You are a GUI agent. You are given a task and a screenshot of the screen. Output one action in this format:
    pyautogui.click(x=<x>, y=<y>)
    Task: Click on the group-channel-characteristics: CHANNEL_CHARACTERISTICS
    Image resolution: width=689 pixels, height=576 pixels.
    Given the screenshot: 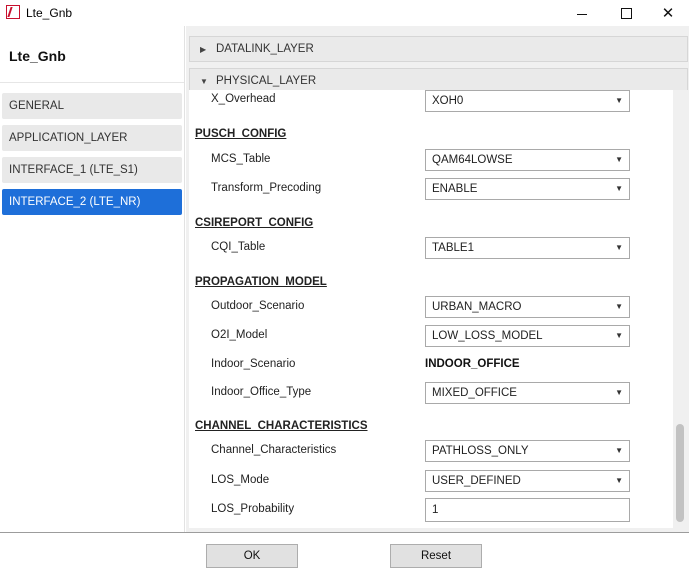 What is the action you would take?
    pyautogui.click(x=281, y=426)
    